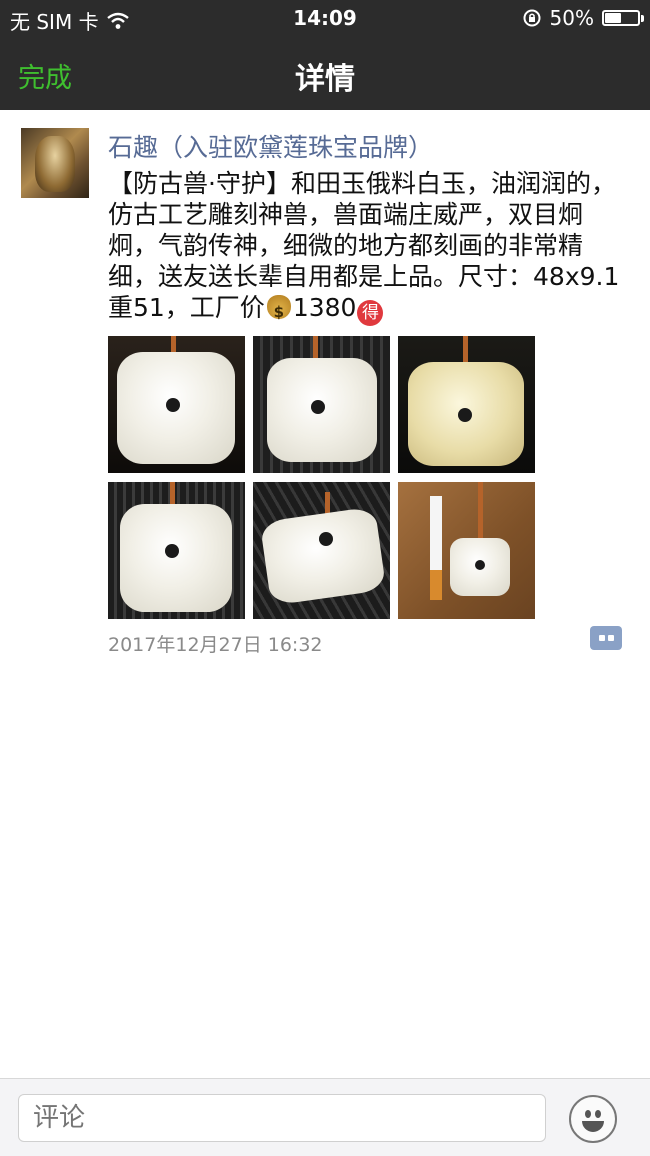 The width and height of the screenshot is (650, 1156). I want to click on cigarette-image, so click(436, 533).